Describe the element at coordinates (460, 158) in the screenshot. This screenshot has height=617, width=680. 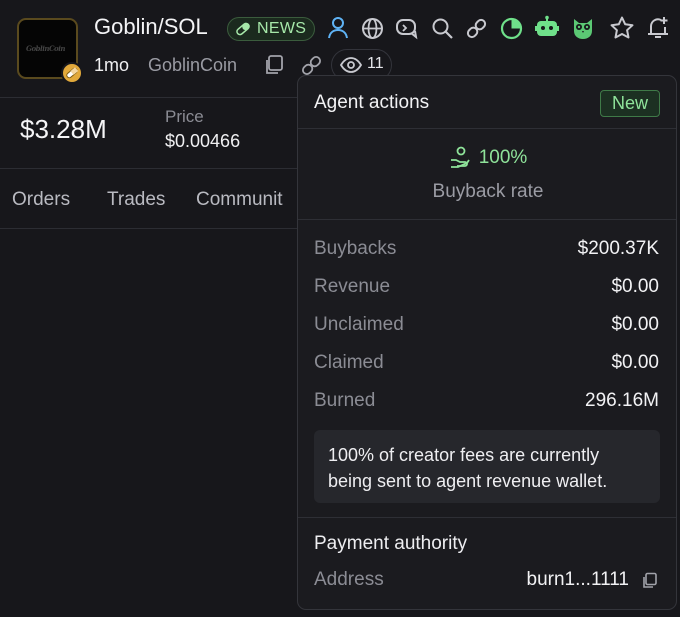
I see `hand-coin-icon` at that location.